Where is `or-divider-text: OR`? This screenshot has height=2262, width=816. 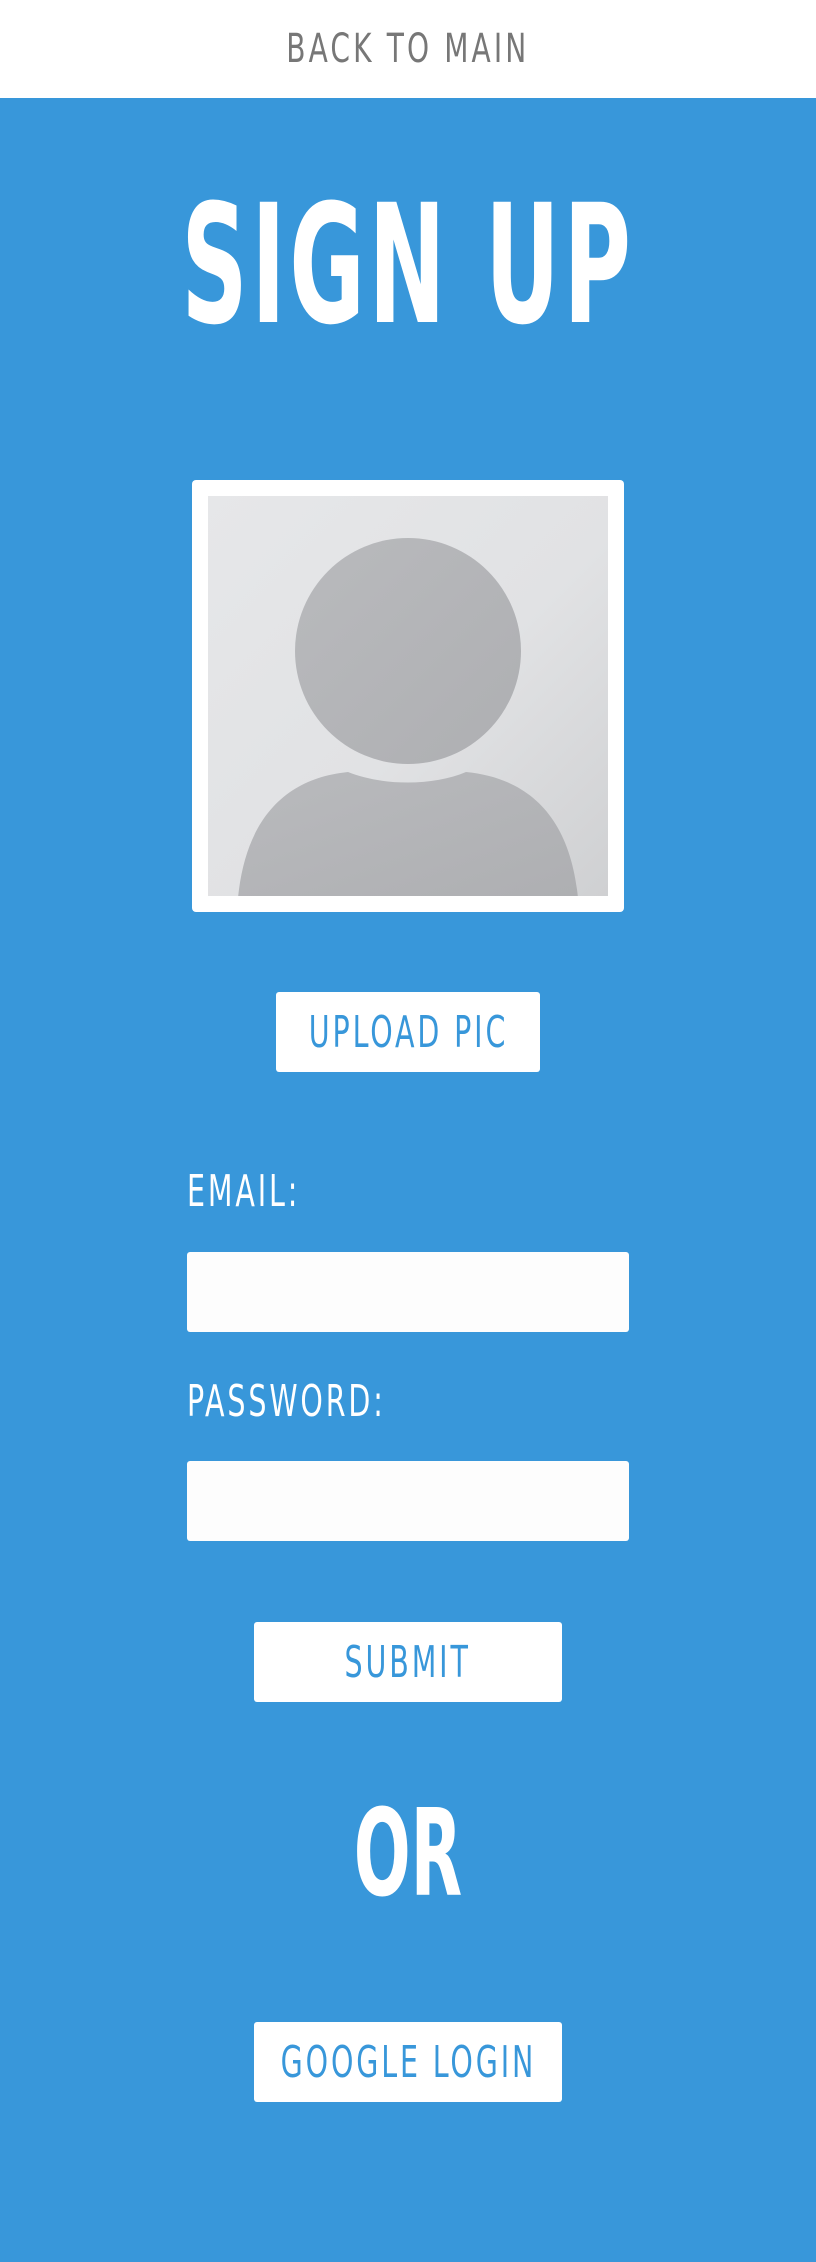
or-divider-text: OR is located at coordinates (408, 1854).